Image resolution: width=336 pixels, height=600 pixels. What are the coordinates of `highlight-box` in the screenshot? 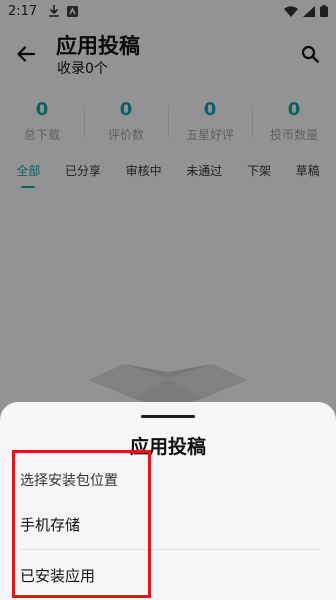 It's located at (81, 524).